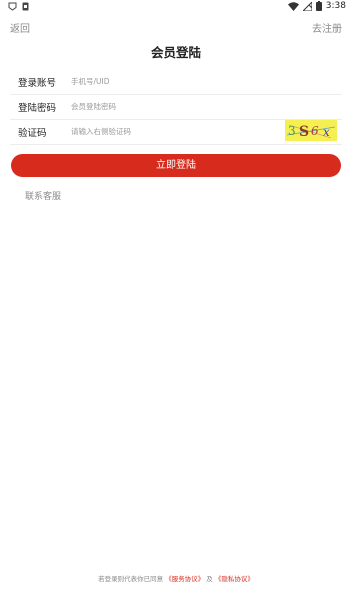 This screenshot has width=352, height=592. I want to click on svg-text: x, so click(326, 132).